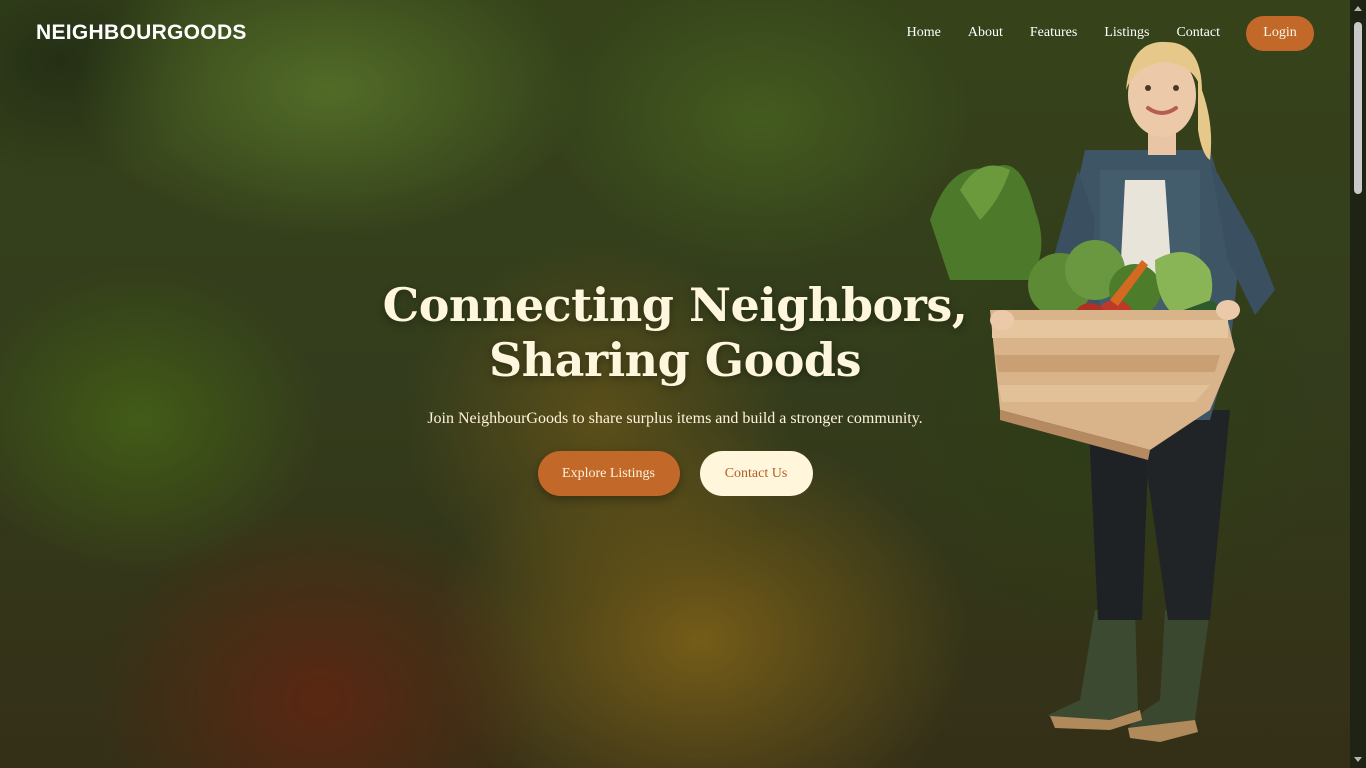 The height and width of the screenshot is (768, 1366). I want to click on hero-buttons: Explore Listings Contact Us, so click(675, 473).